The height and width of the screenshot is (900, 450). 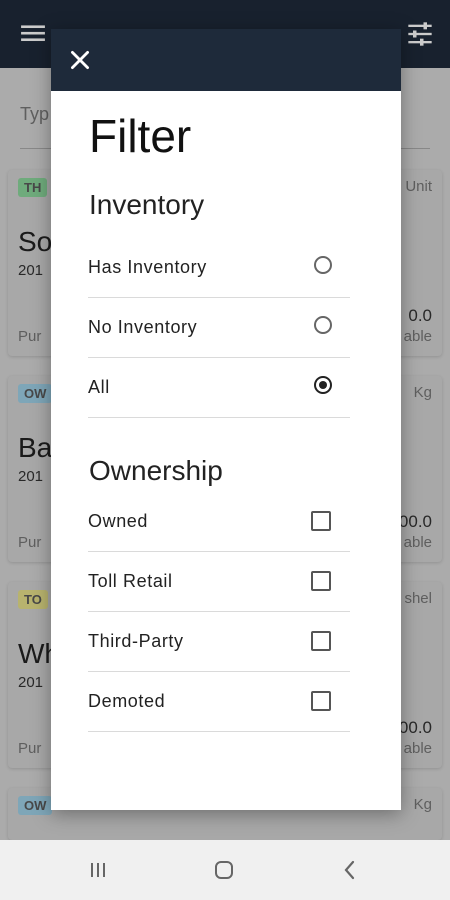 I want to click on checkbox-demoted: Demoted, so click(x=219, y=701).